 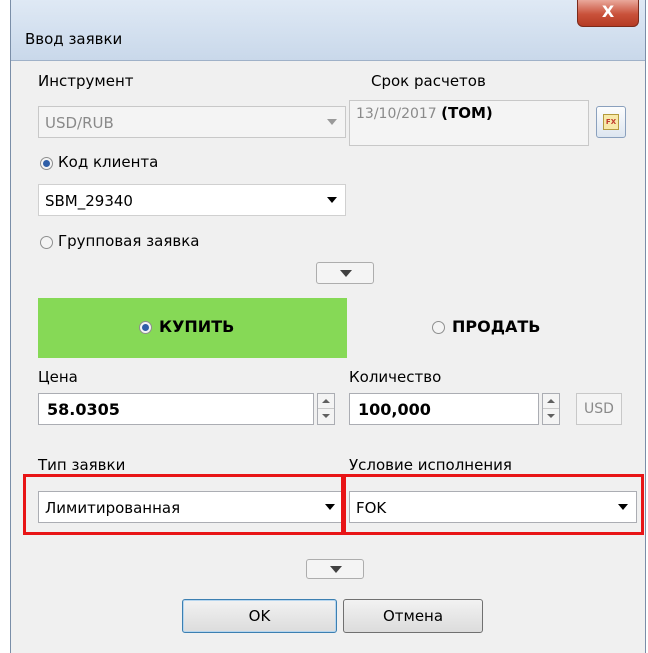 I want to click on client-code-select: SBM_29340, so click(x=192, y=200).